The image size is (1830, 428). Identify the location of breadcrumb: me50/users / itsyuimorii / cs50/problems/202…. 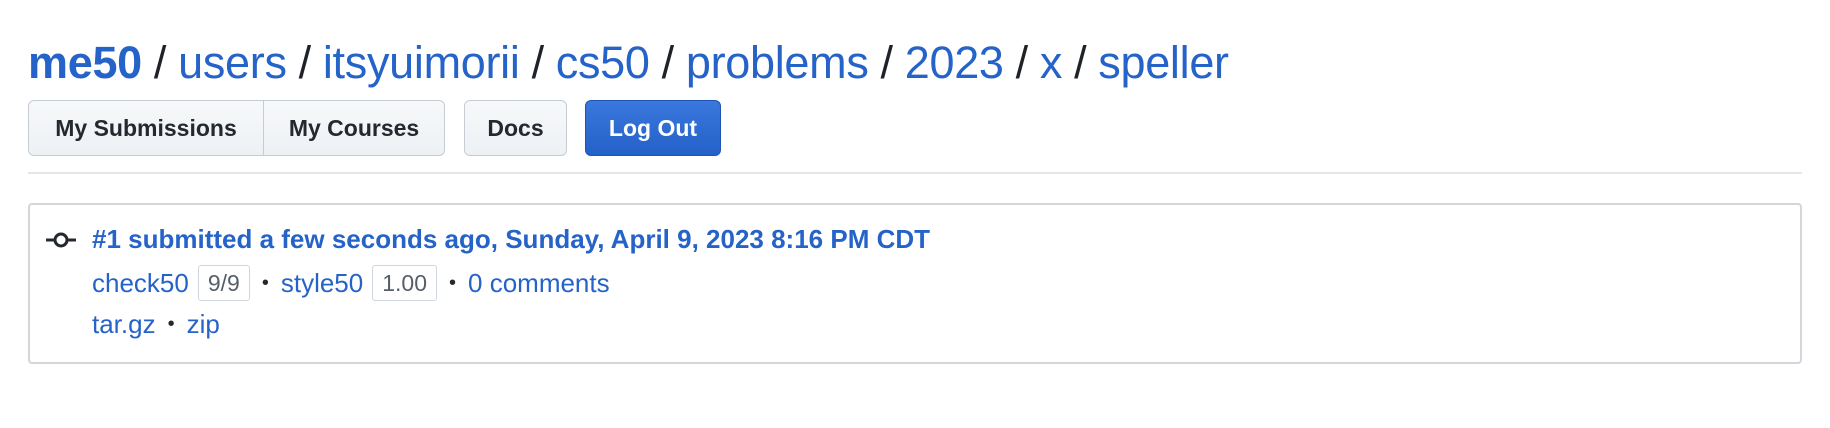
(915, 63).